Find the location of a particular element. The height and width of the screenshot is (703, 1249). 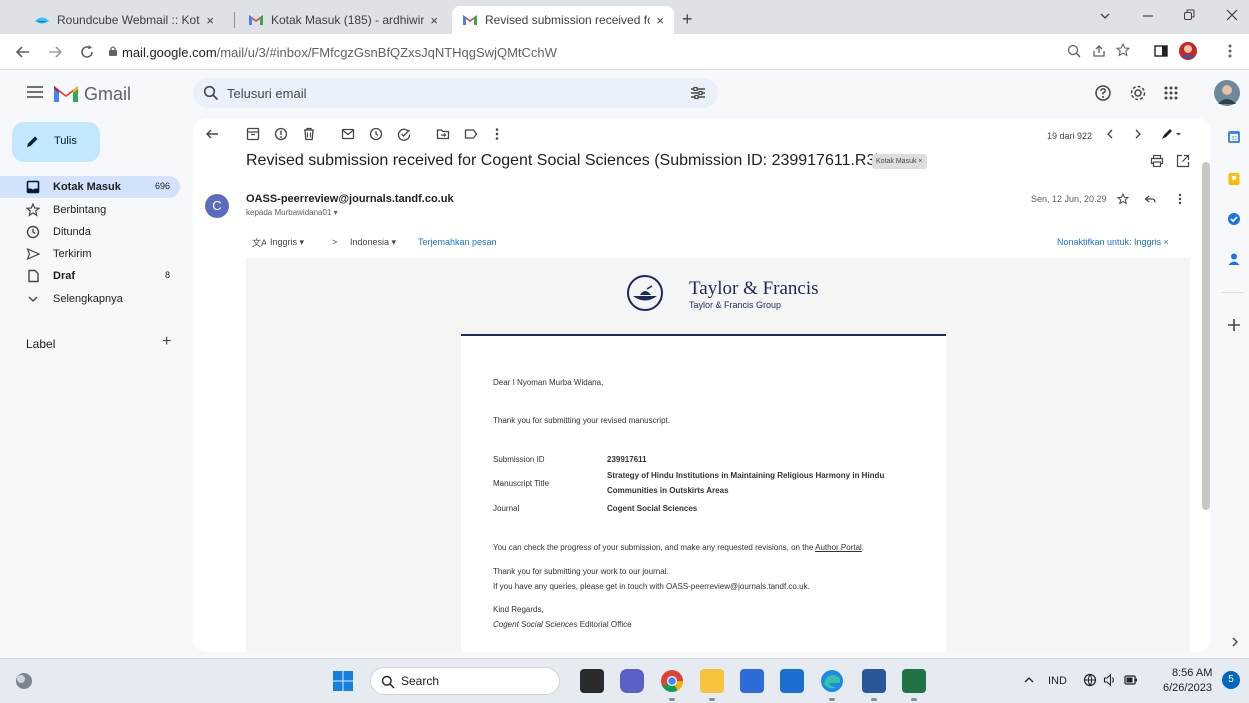

taskbar-search-input is located at coordinates (476, 681).